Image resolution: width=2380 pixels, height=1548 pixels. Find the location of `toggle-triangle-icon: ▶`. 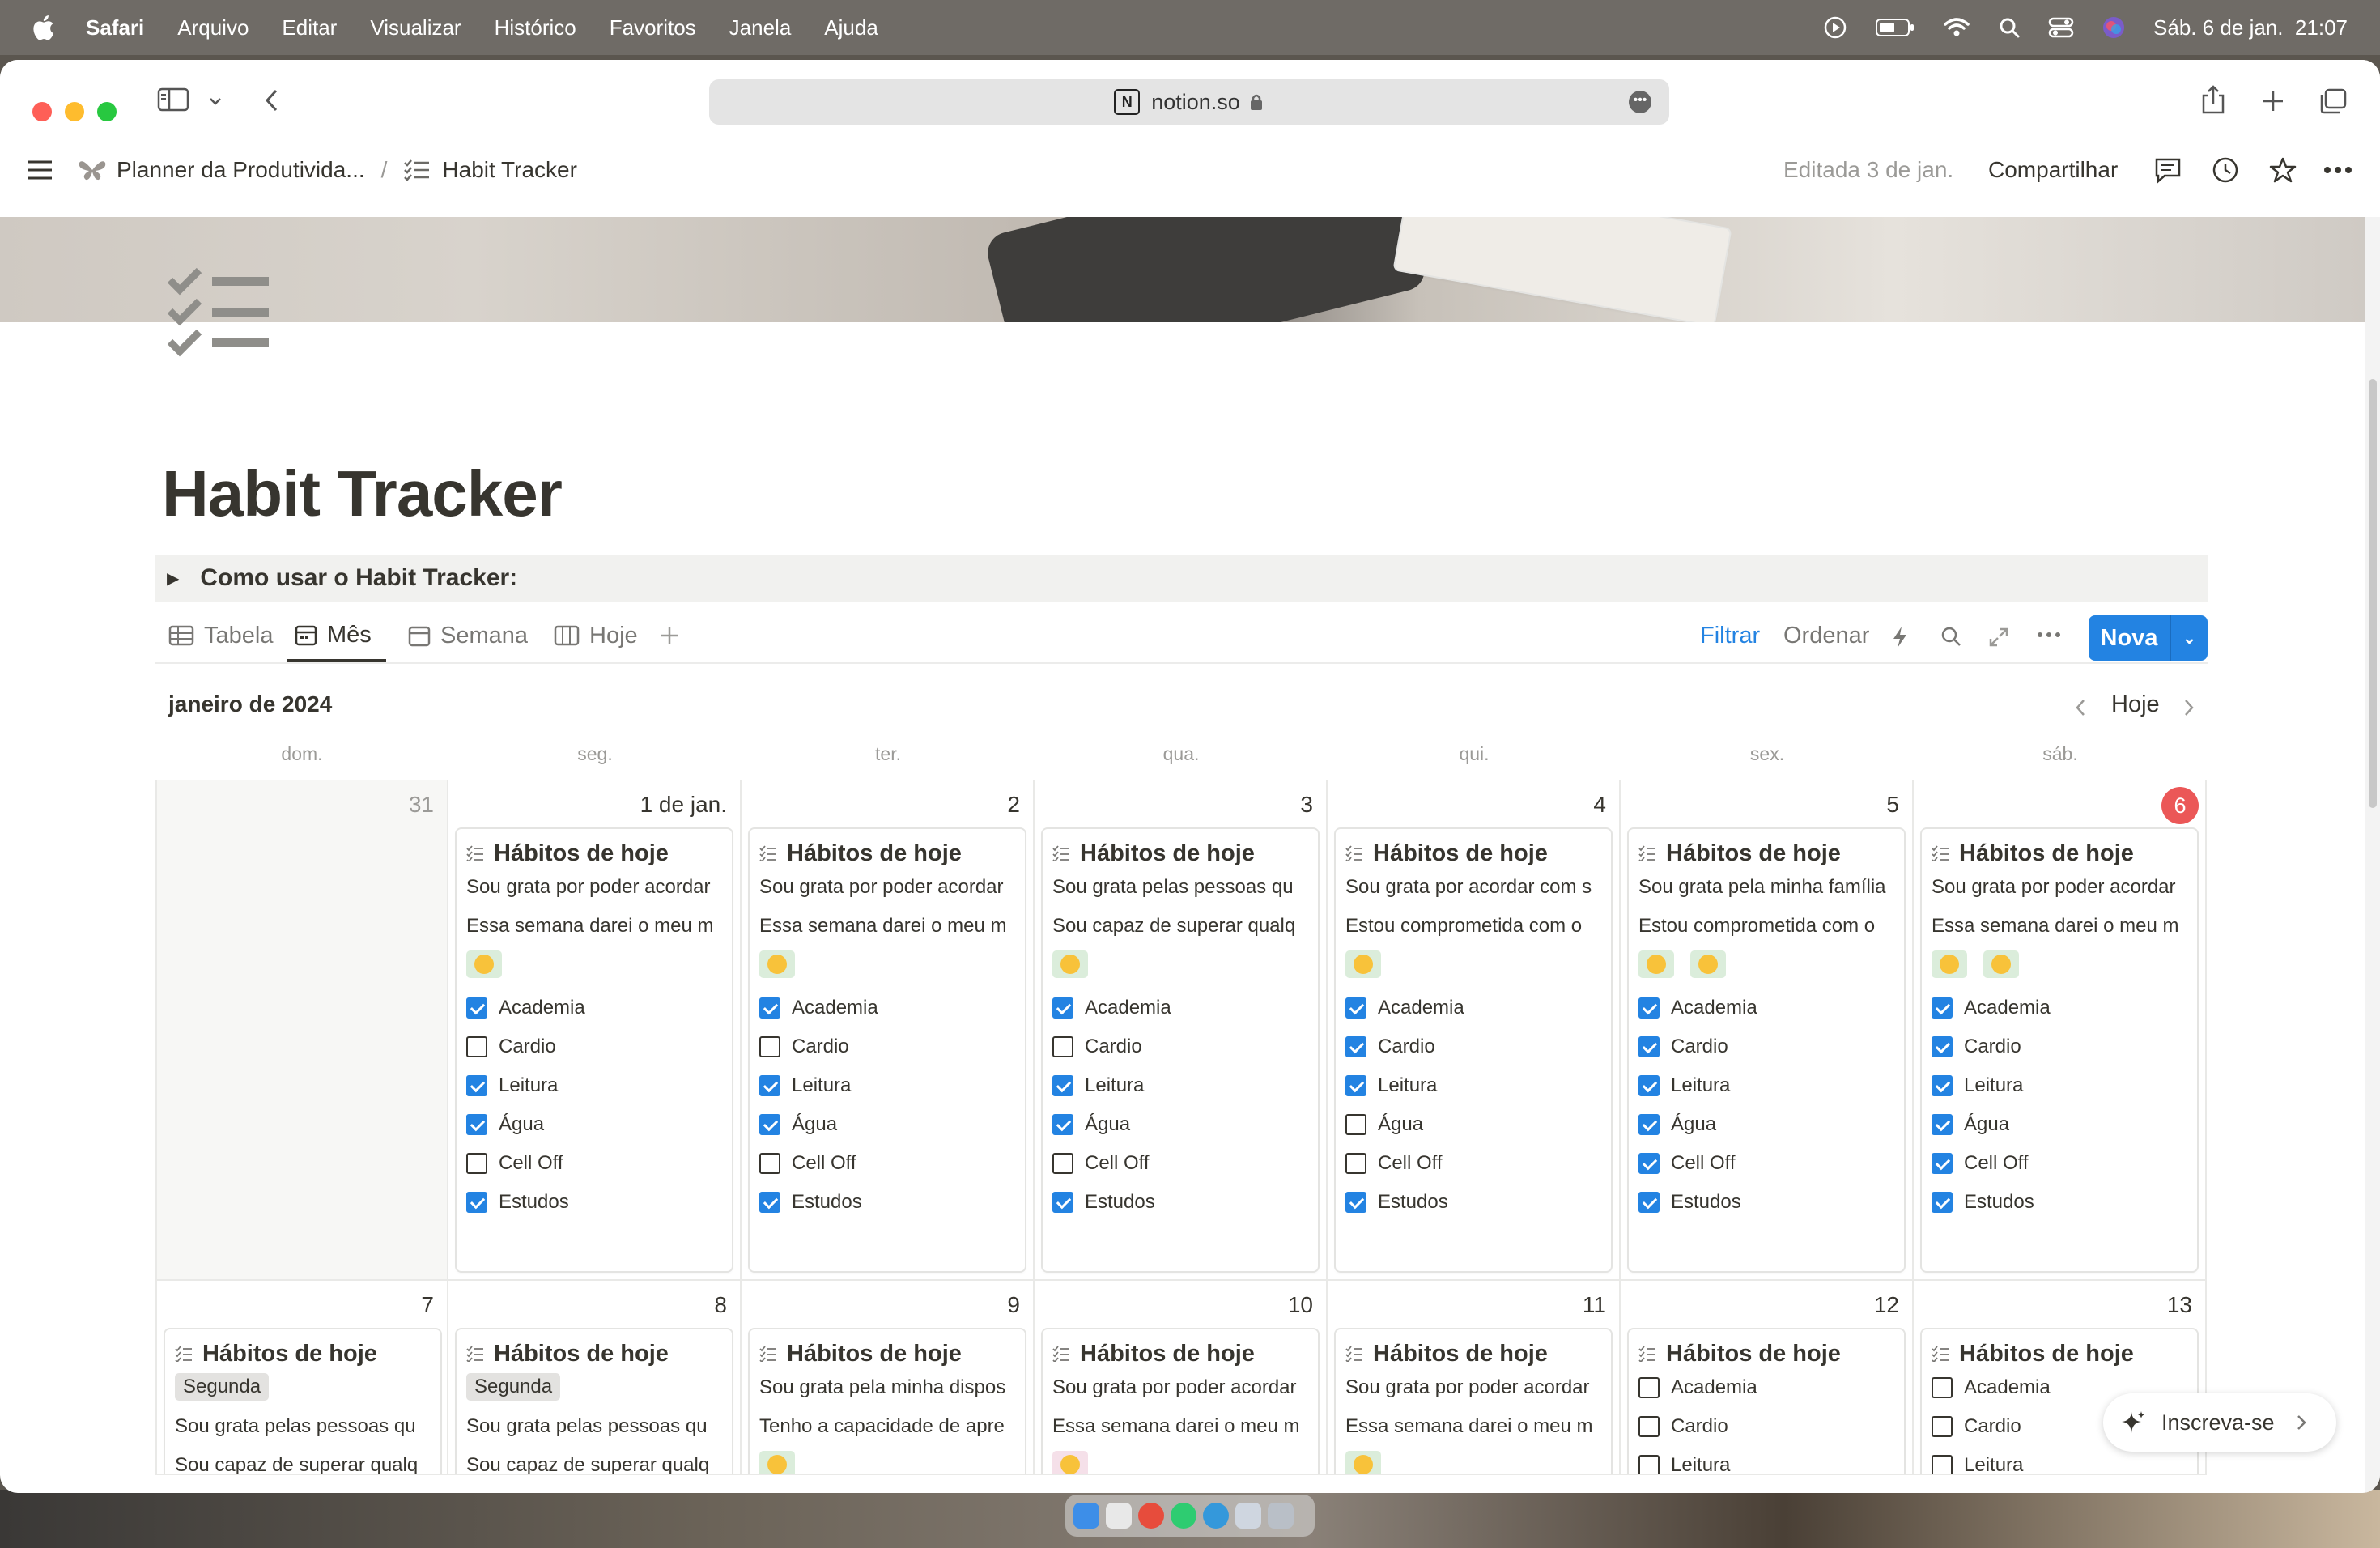

toggle-triangle-icon: ▶ is located at coordinates (173, 578).